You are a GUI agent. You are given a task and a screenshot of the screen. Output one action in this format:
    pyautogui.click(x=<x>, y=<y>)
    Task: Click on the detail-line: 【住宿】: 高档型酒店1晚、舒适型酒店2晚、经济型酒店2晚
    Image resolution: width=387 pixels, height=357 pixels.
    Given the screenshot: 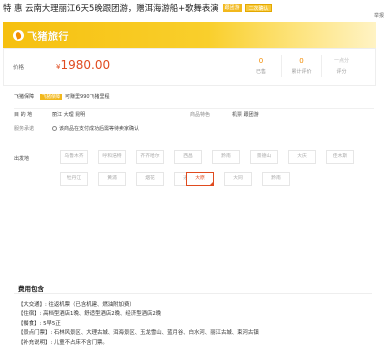 What is the action you would take?
    pyautogui.click(x=90, y=314)
    